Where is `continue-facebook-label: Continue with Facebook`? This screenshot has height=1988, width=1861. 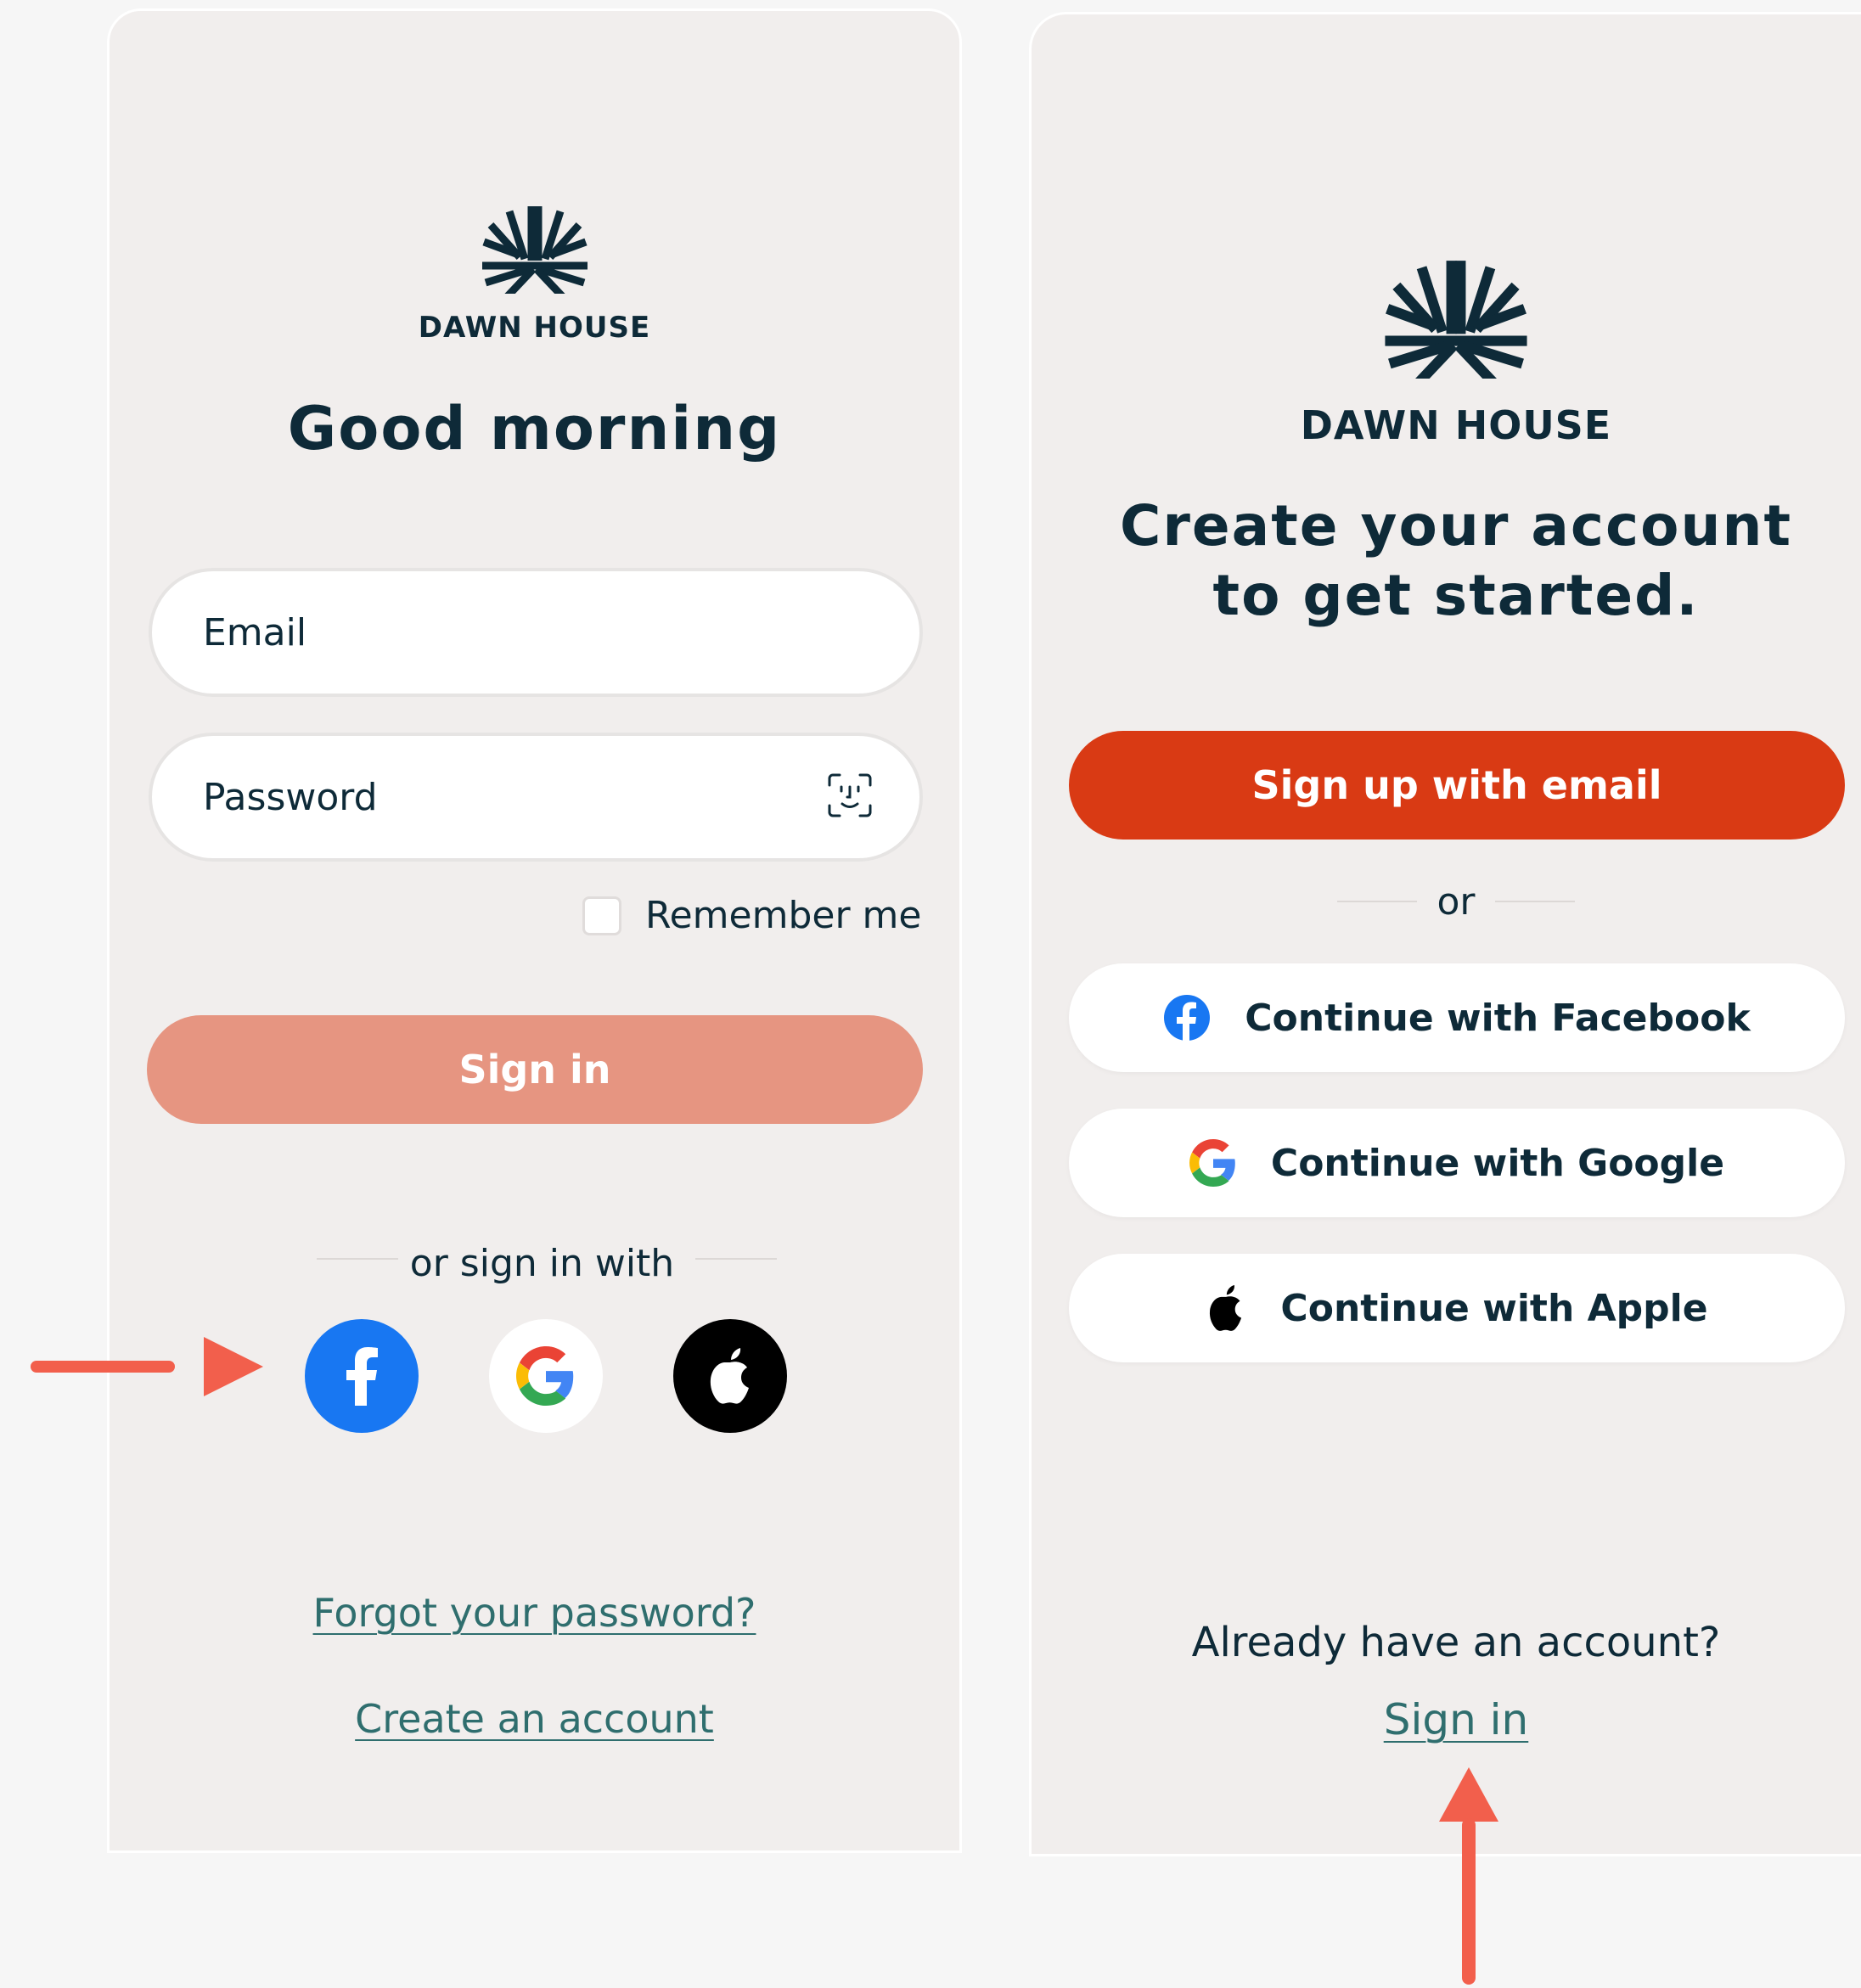
continue-facebook-label: Continue with Facebook is located at coordinates (1498, 1018).